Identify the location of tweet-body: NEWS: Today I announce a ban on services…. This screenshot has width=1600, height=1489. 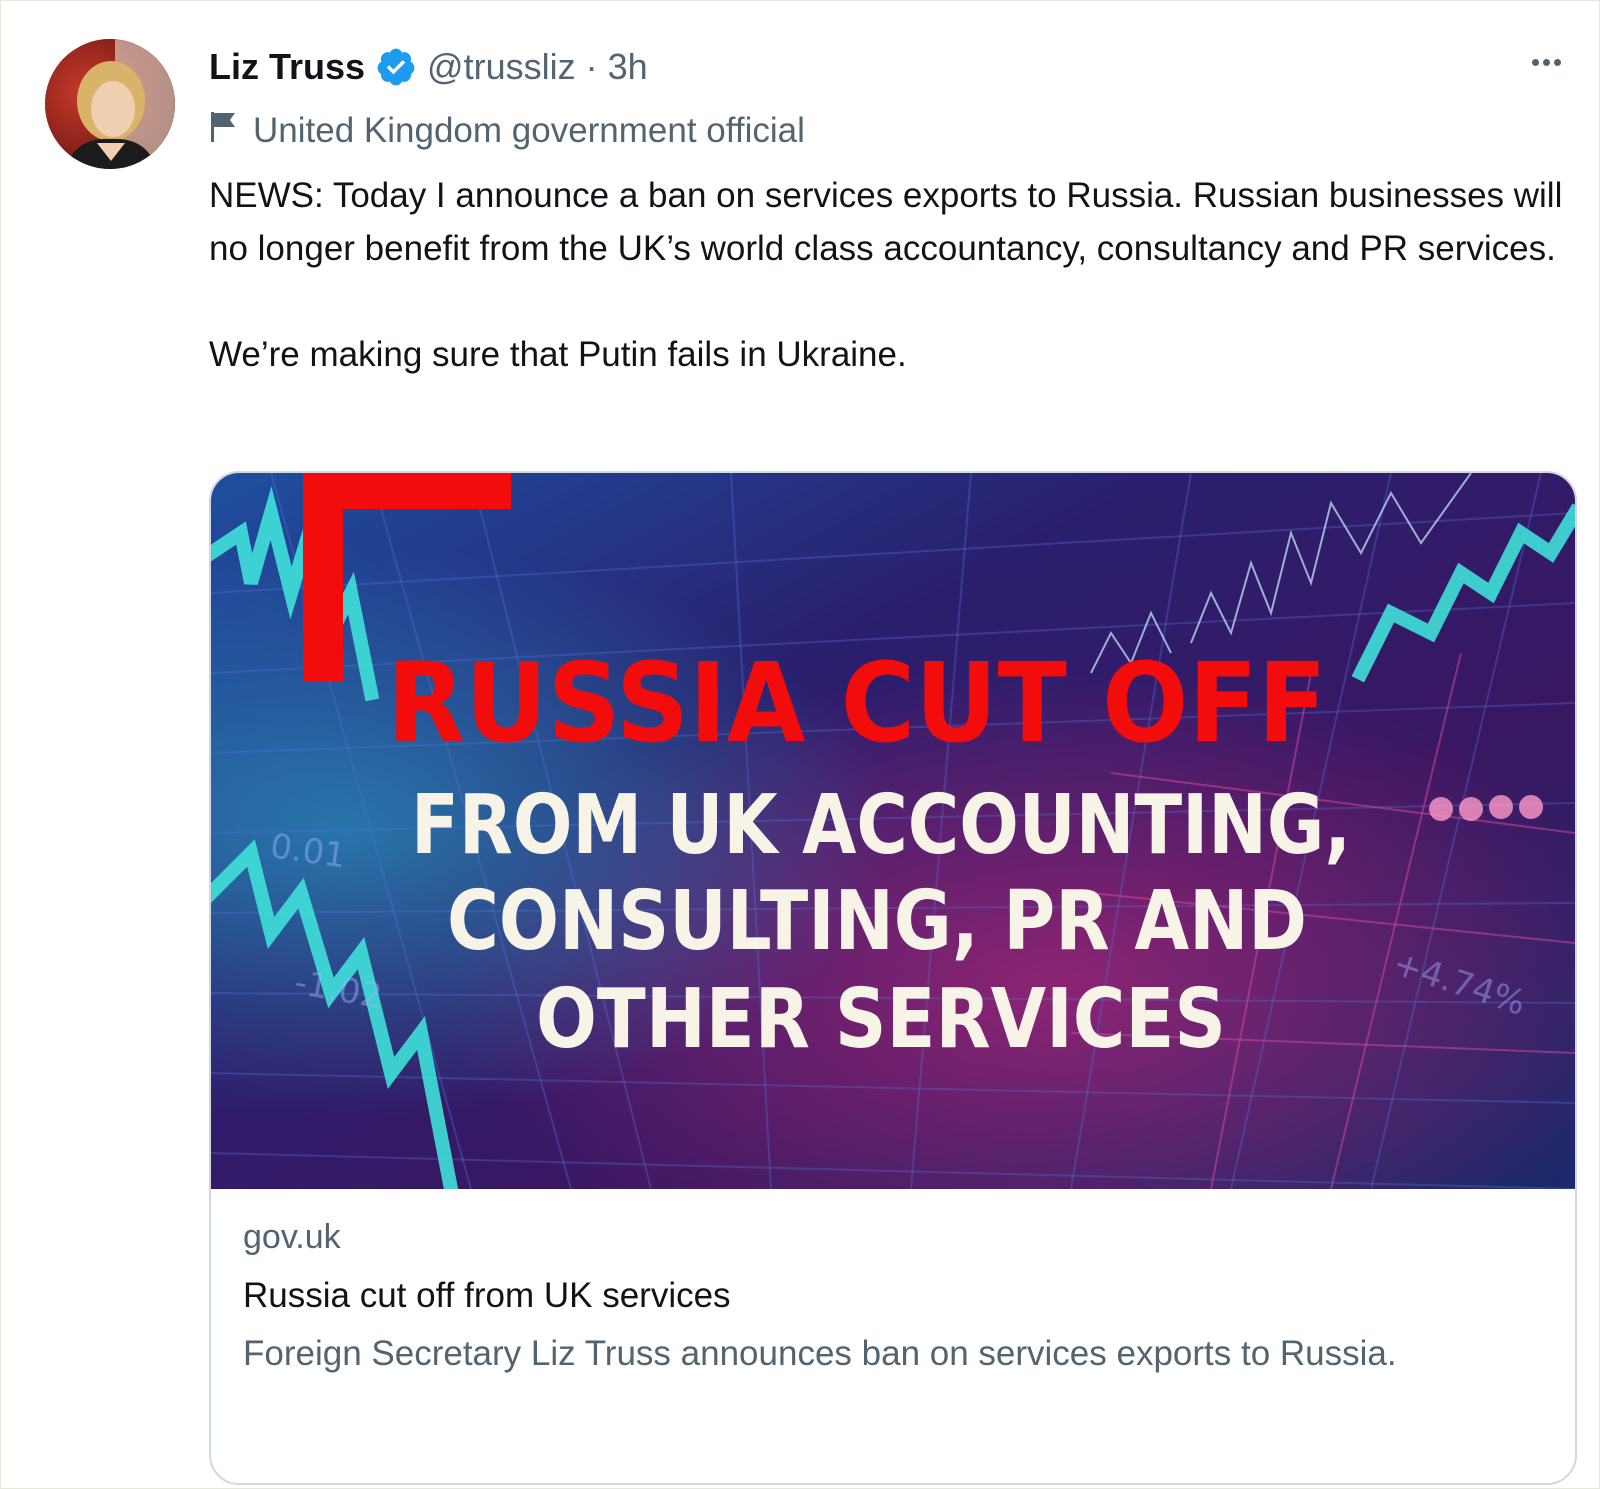
(889, 275).